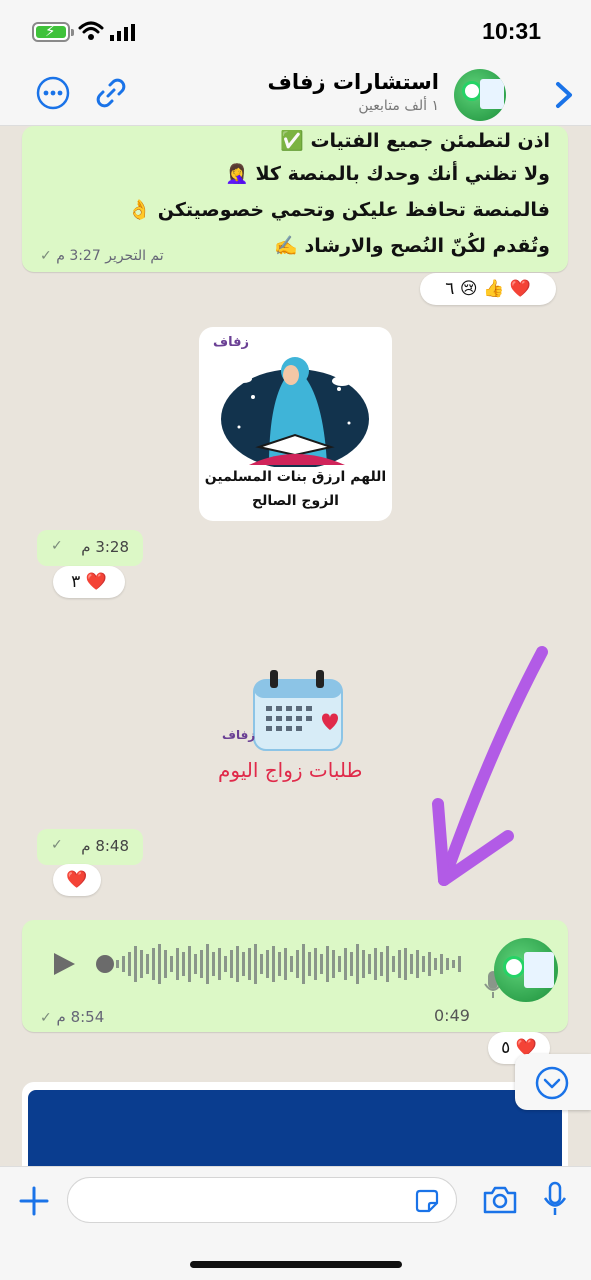 The width and height of the screenshot is (591, 1280). Describe the element at coordinates (290, 770) in the screenshot. I see `sticker-title: طلبات زواج اليوم` at that location.